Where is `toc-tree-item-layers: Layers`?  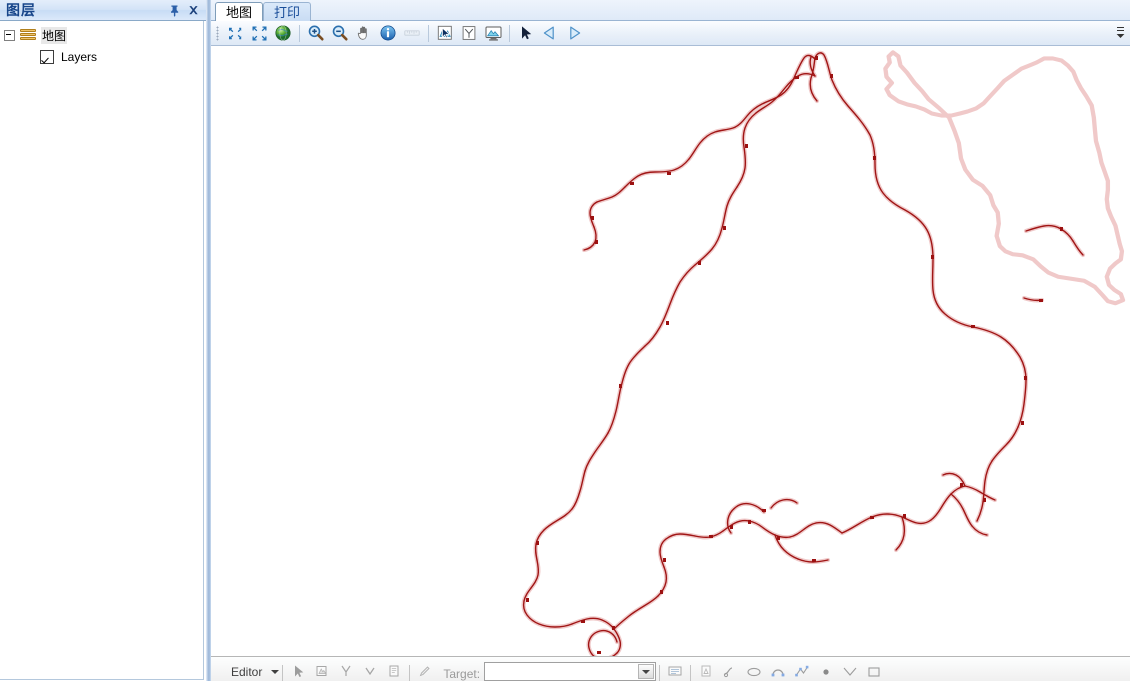 toc-tree-item-layers: Layers is located at coordinates (101, 56).